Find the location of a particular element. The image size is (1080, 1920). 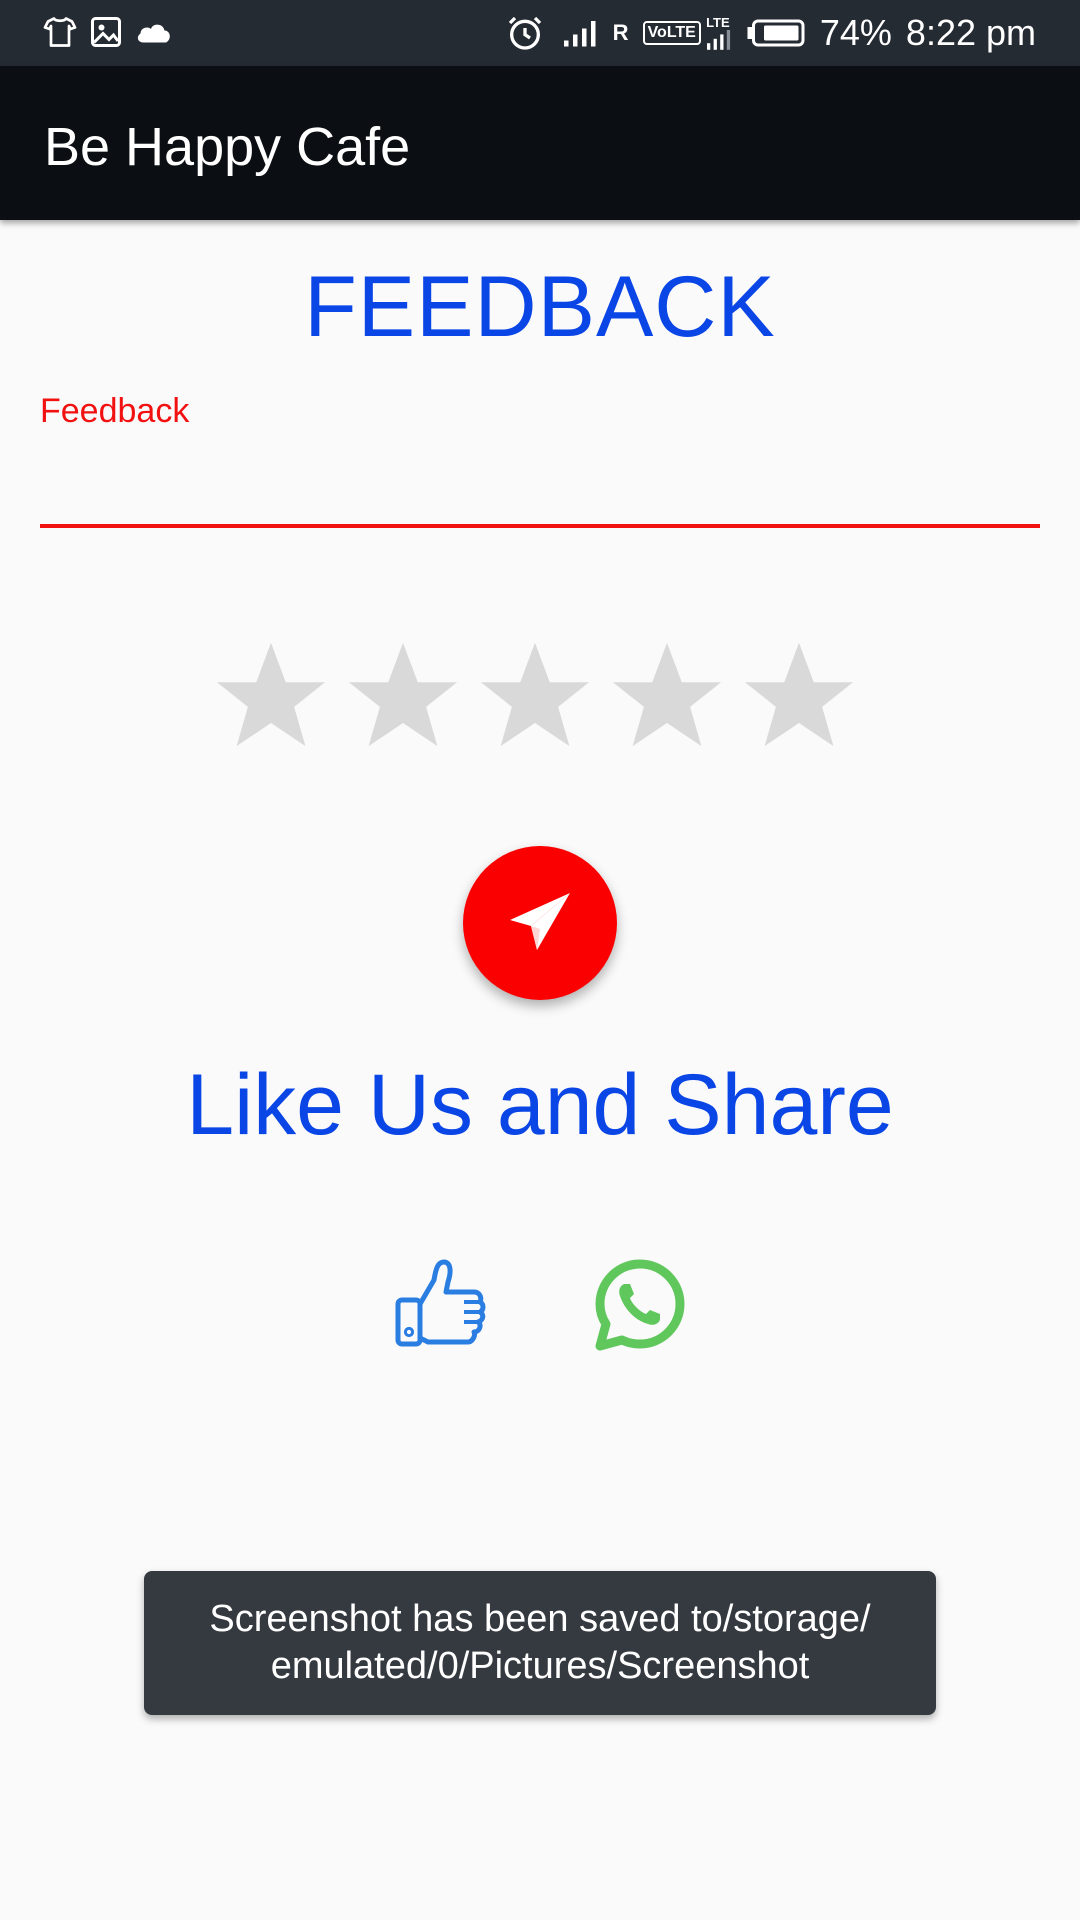

send-button is located at coordinates (540, 923).